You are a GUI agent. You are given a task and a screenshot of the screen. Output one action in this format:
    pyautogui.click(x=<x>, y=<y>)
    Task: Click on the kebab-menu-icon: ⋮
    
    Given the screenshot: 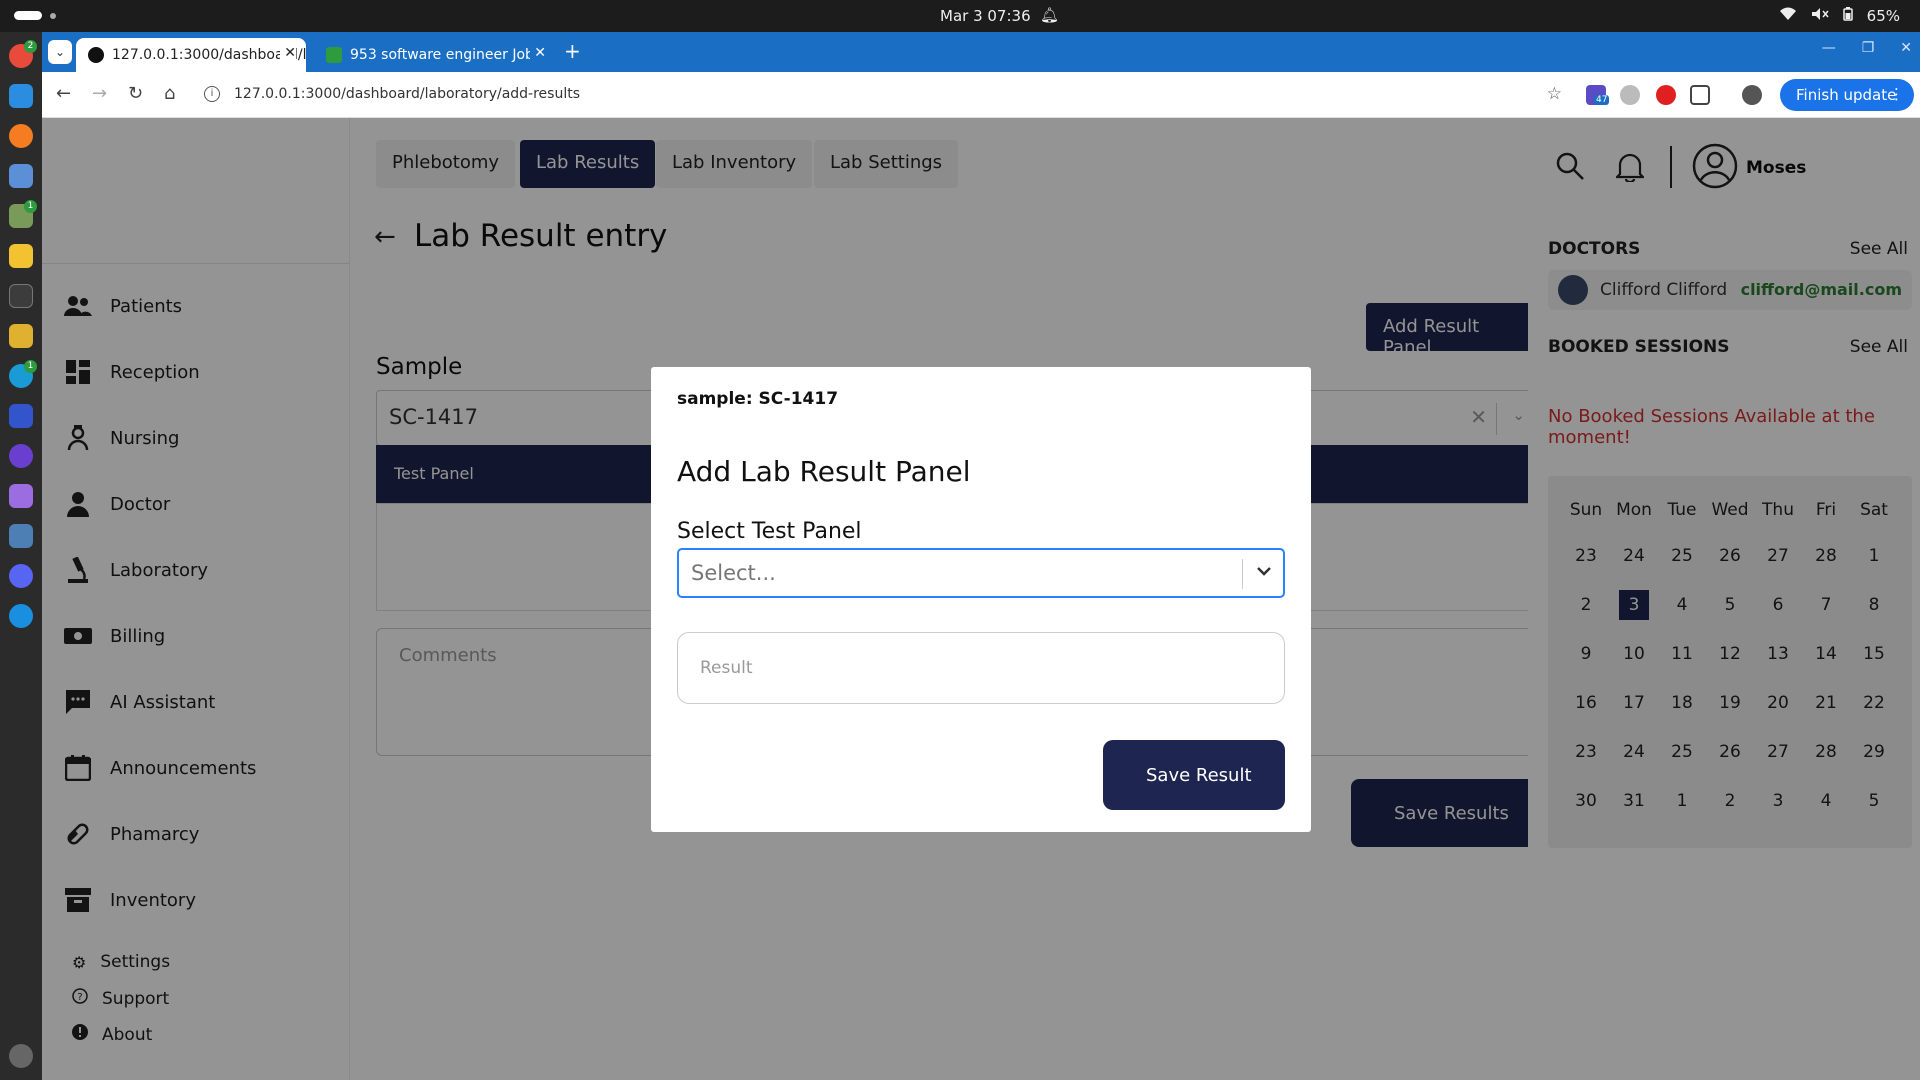 What is the action you would take?
    pyautogui.click(x=1896, y=94)
    